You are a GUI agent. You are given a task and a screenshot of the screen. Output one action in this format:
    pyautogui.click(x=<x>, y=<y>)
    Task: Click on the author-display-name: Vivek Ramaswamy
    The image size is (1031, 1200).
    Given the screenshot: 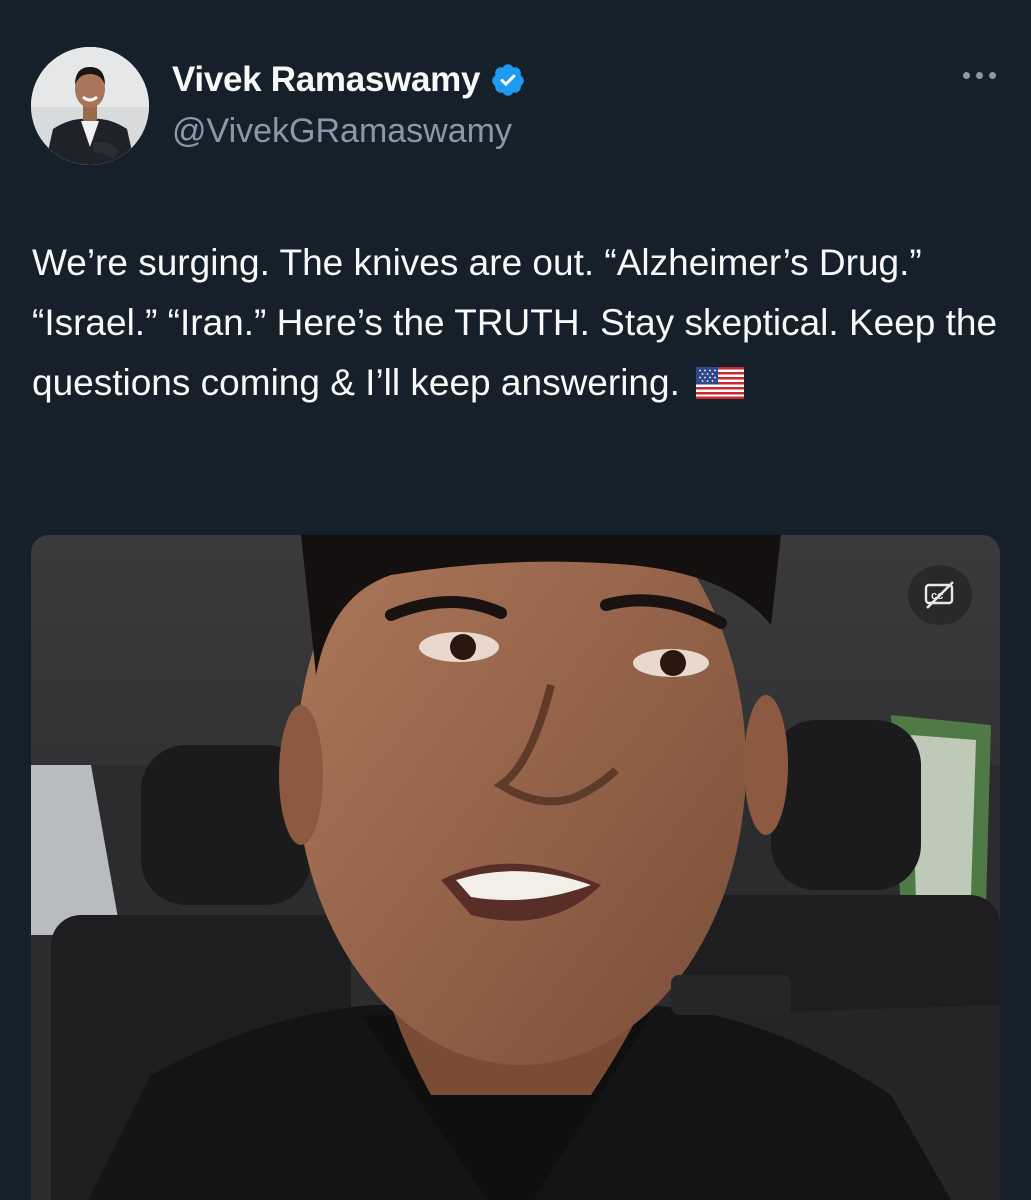 What is the action you would take?
    pyautogui.click(x=326, y=80)
    